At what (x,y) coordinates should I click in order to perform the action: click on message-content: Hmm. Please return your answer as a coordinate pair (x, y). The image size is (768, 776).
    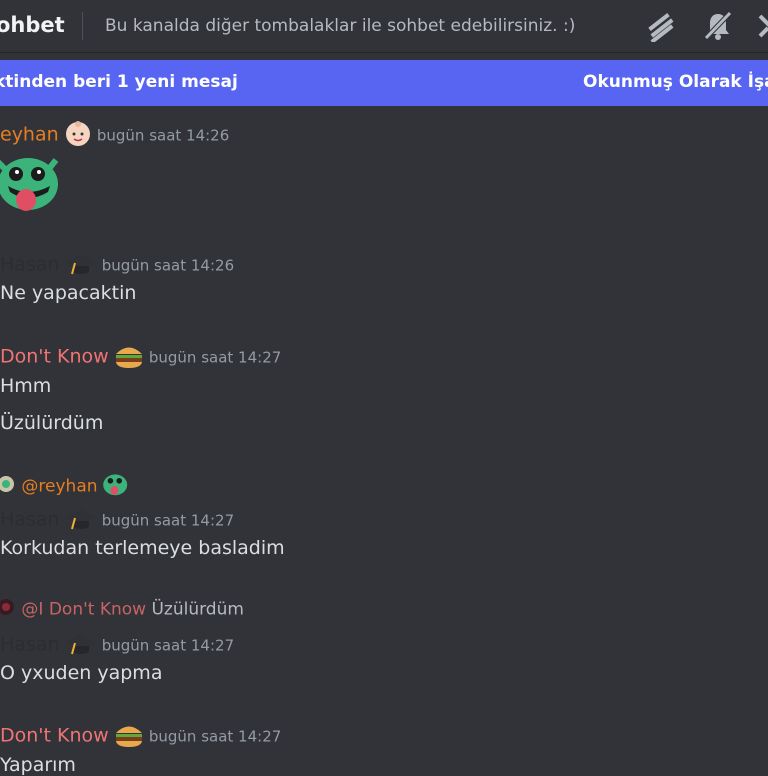
    Looking at the image, I should click on (26, 386).